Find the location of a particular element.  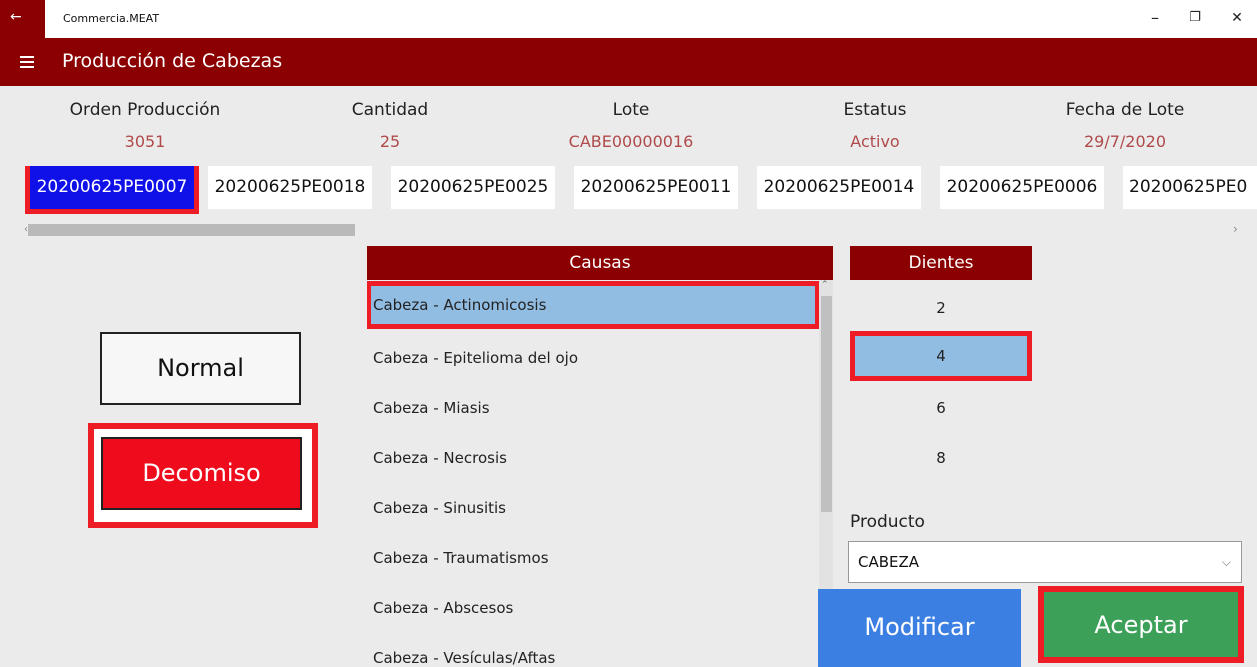

lot-chip: 20200625PE0014 is located at coordinates (839, 187).